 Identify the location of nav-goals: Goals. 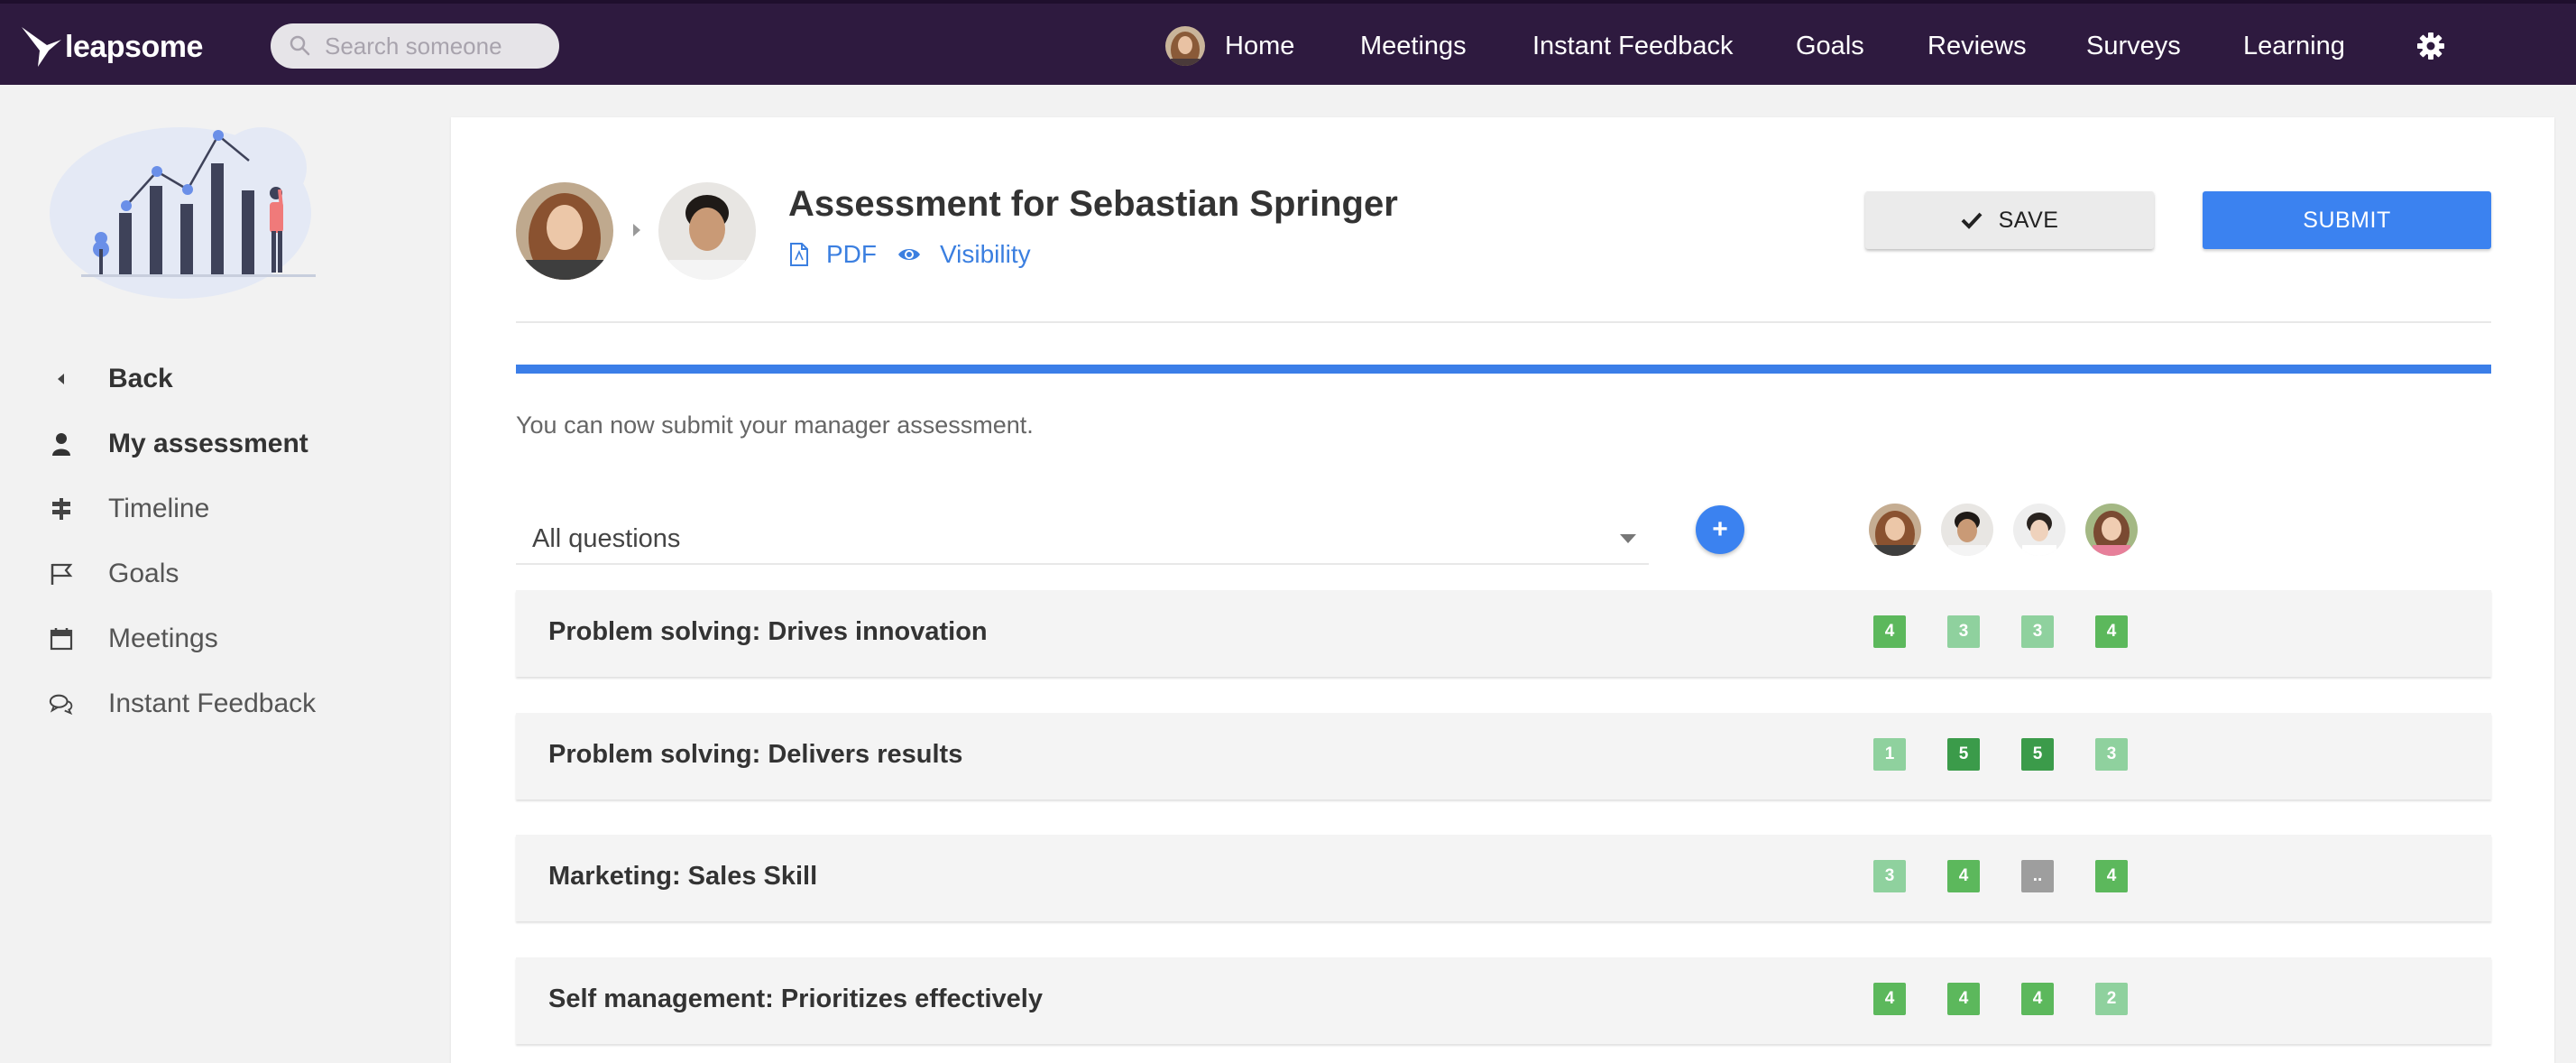
(1830, 46).